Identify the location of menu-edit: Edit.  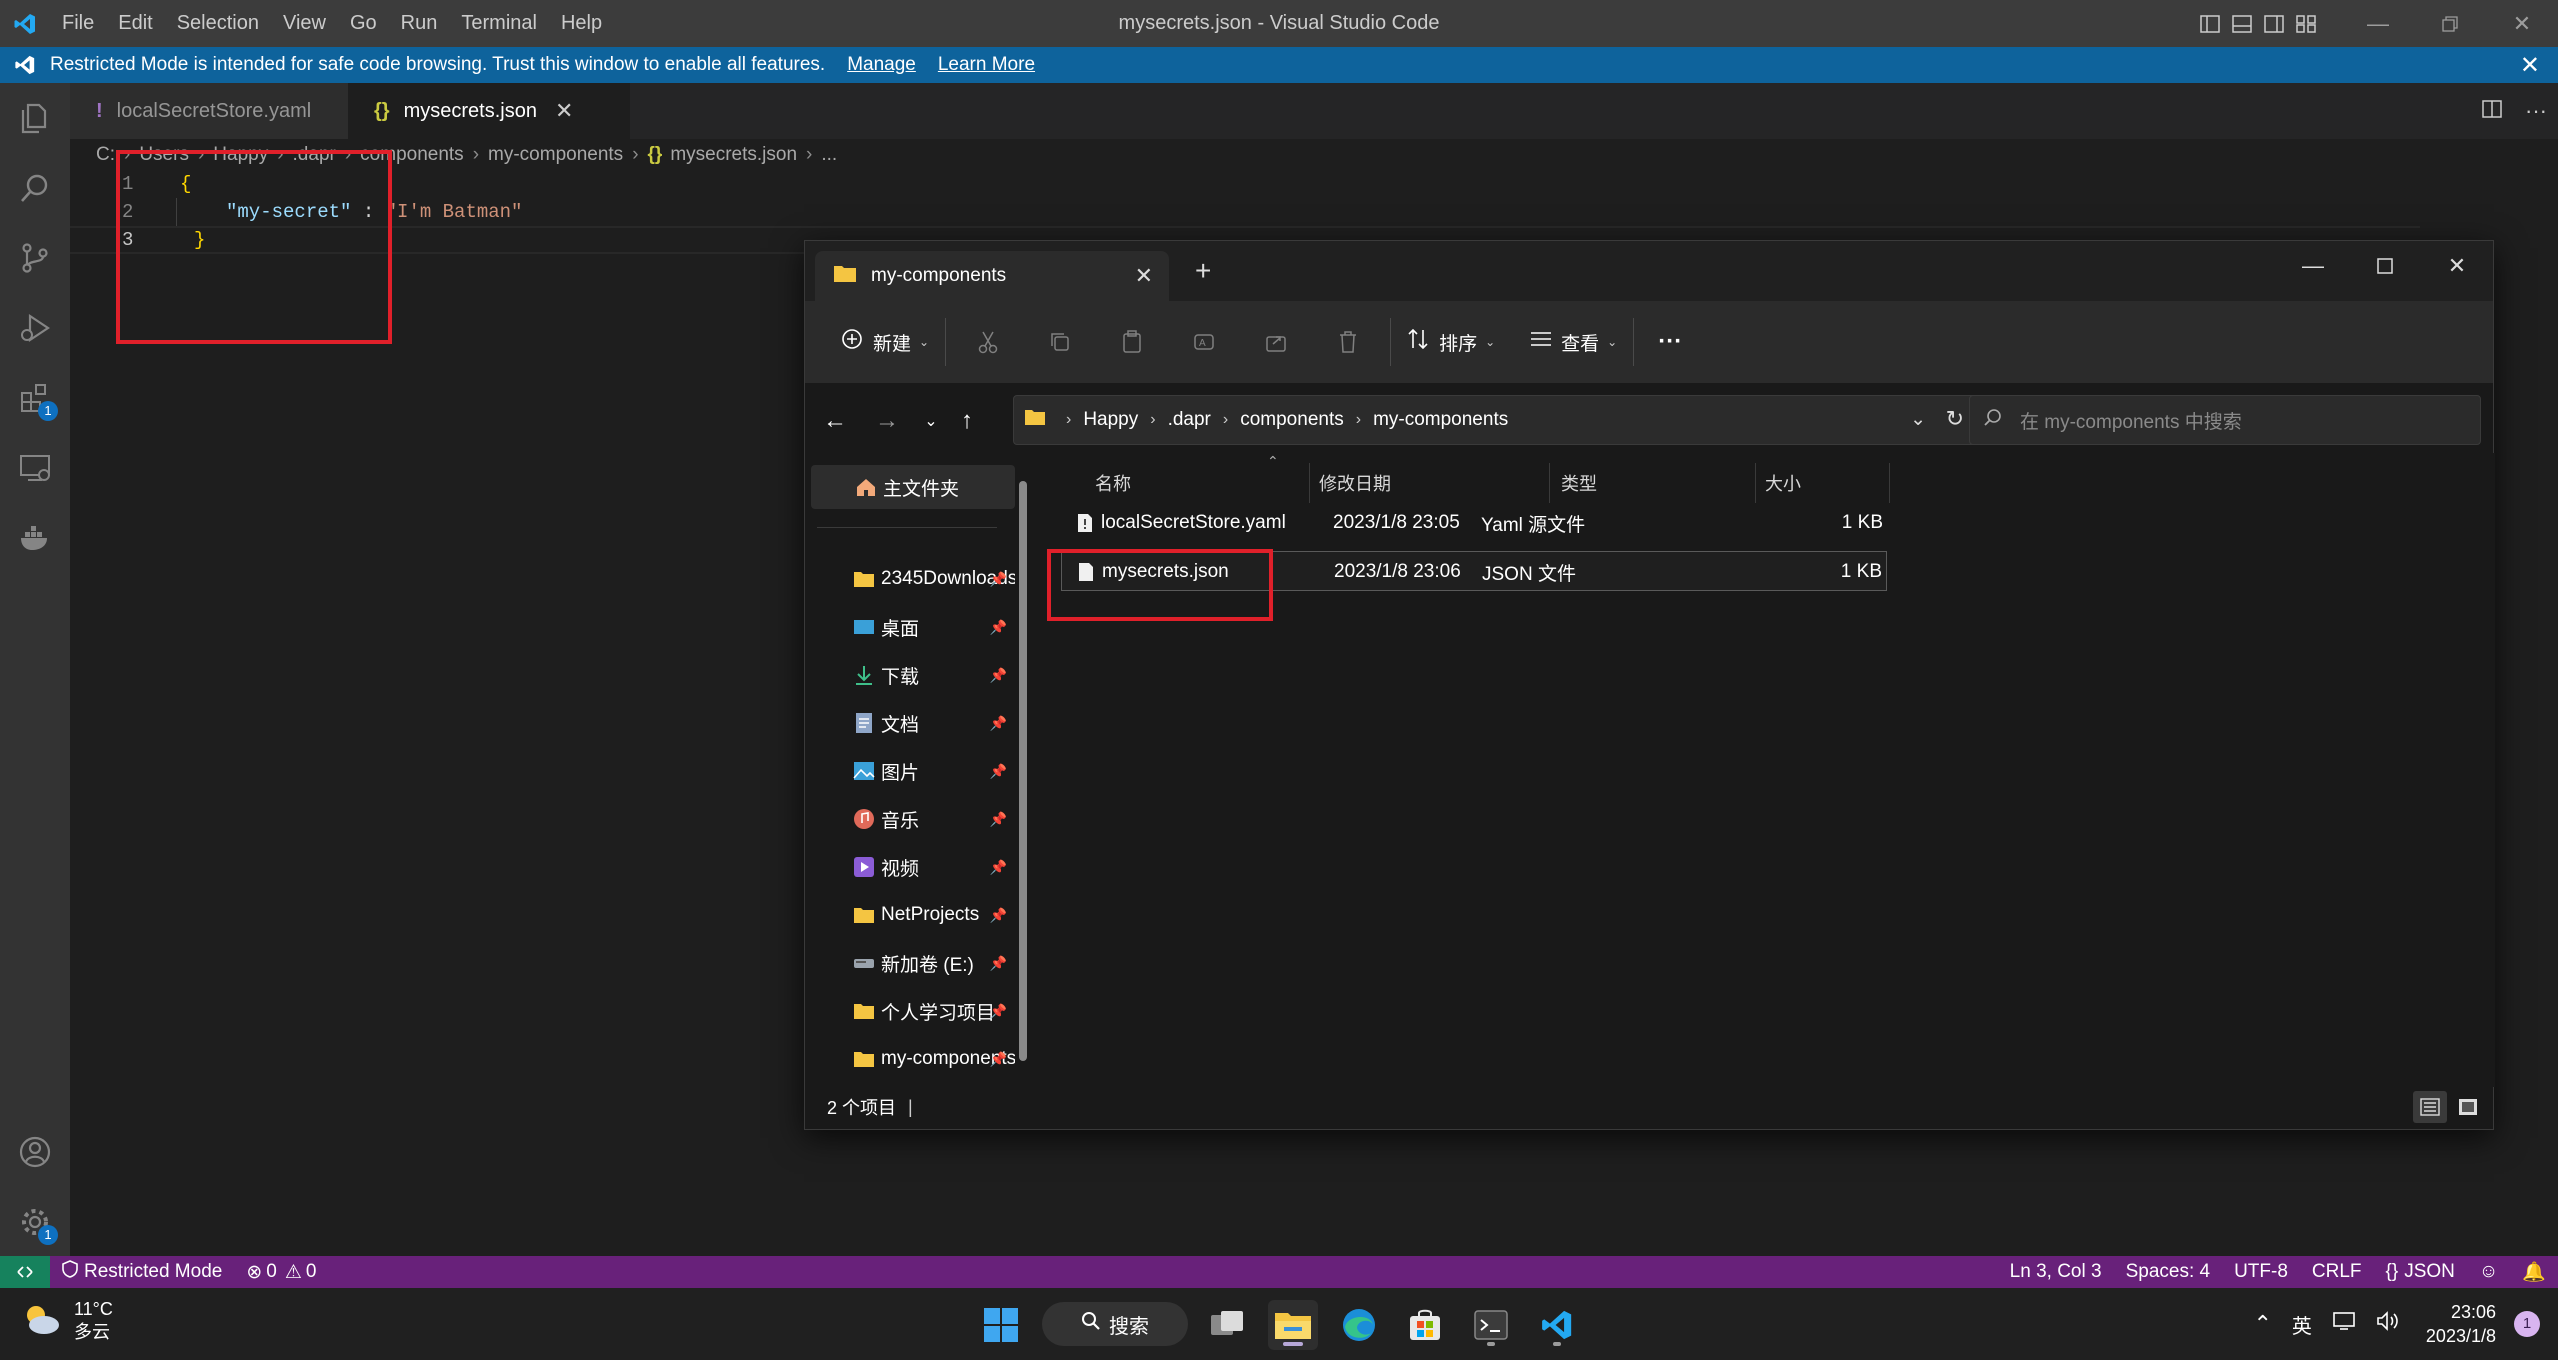
(135, 23).